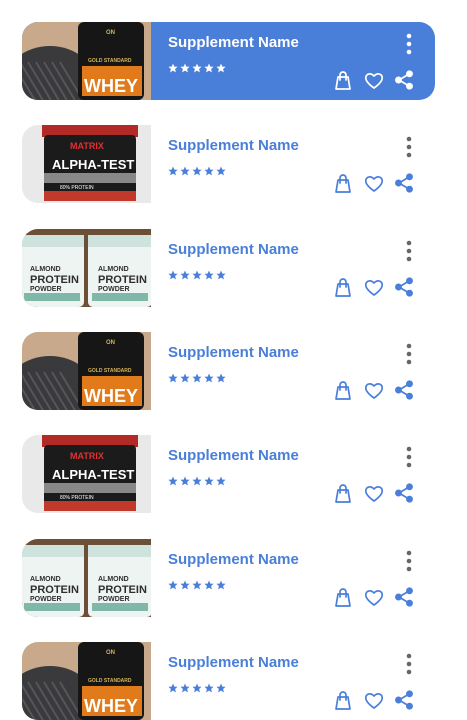 The image size is (467, 720). Describe the element at coordinates (93, 164) in the screenshot. I see `svg-text: ALPHA-TEST` at that location.